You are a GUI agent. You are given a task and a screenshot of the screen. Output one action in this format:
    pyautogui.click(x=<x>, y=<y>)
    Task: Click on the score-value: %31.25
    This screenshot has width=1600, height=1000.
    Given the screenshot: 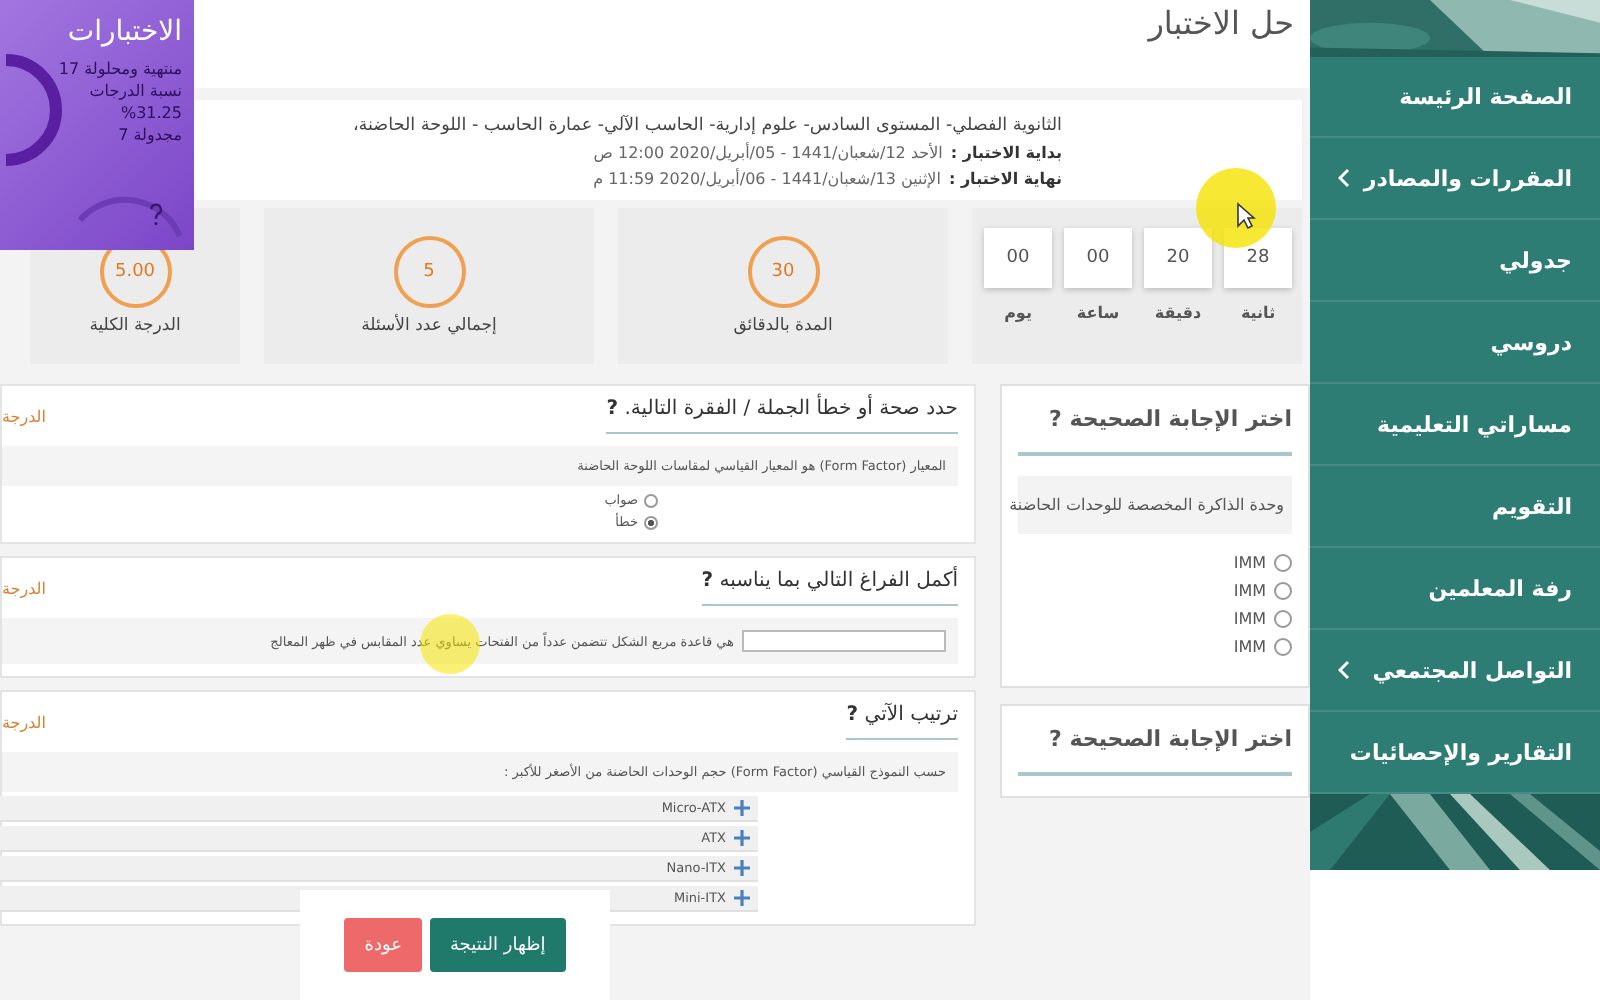 What is the action you would take?
    pyautogui.click(x=151, y=113)
    